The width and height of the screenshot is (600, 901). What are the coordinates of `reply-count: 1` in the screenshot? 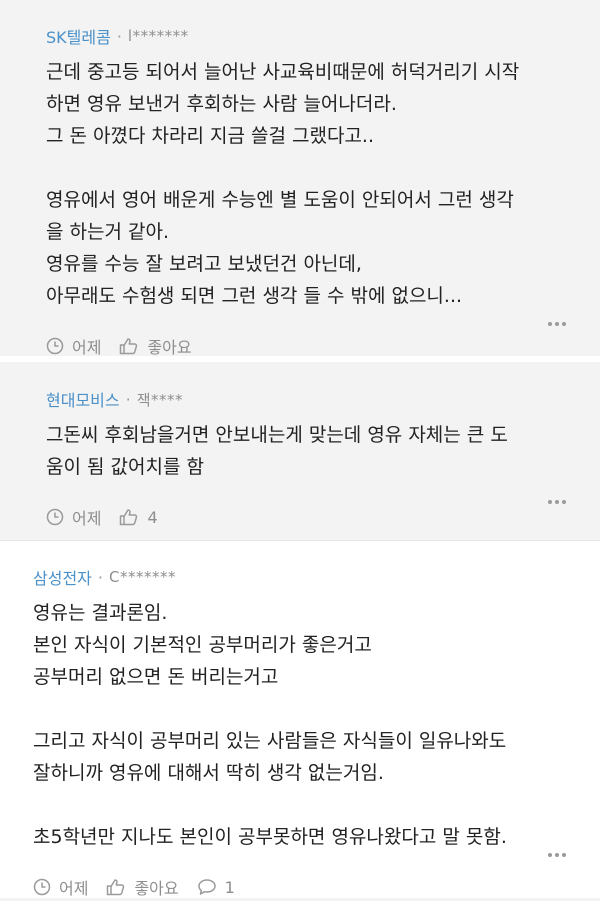 It's located at (229, 887).